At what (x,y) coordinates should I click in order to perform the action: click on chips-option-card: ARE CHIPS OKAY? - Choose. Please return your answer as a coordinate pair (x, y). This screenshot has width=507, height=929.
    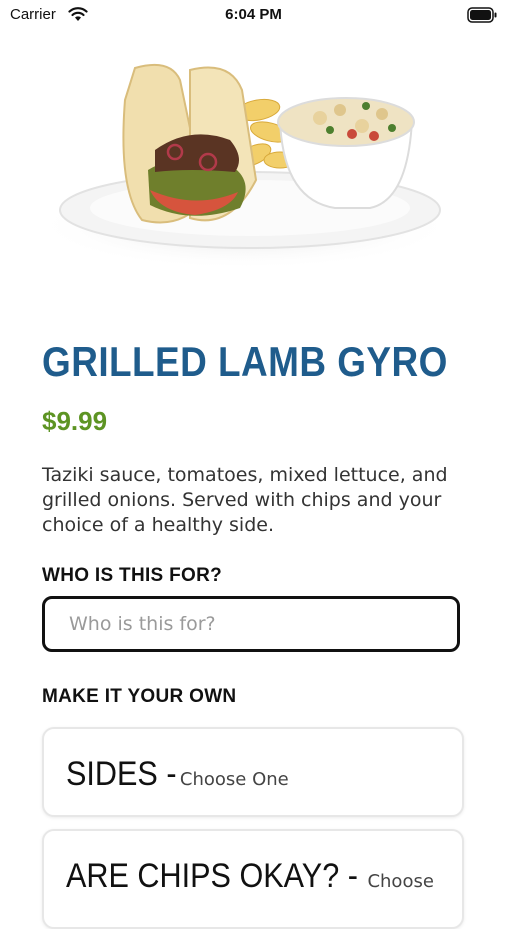
    Looking at the image, I should click on (253, 879).